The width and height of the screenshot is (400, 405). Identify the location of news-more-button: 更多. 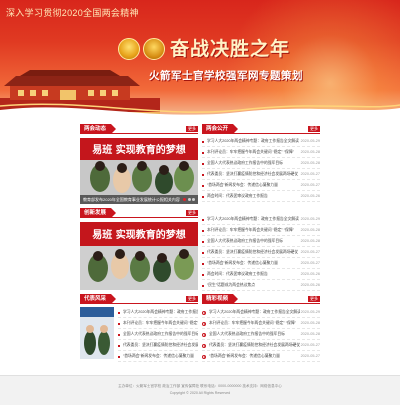
(192, 129).